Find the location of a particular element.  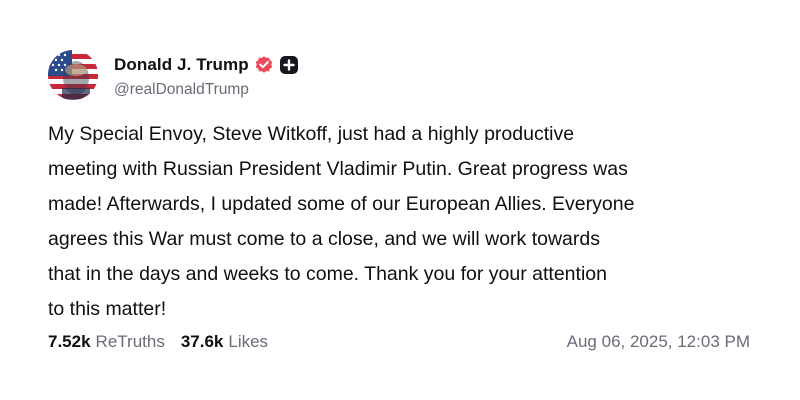

post-timestamp: Aug 06, 2025, 12:03 PM is located at coordinates (658, 342).